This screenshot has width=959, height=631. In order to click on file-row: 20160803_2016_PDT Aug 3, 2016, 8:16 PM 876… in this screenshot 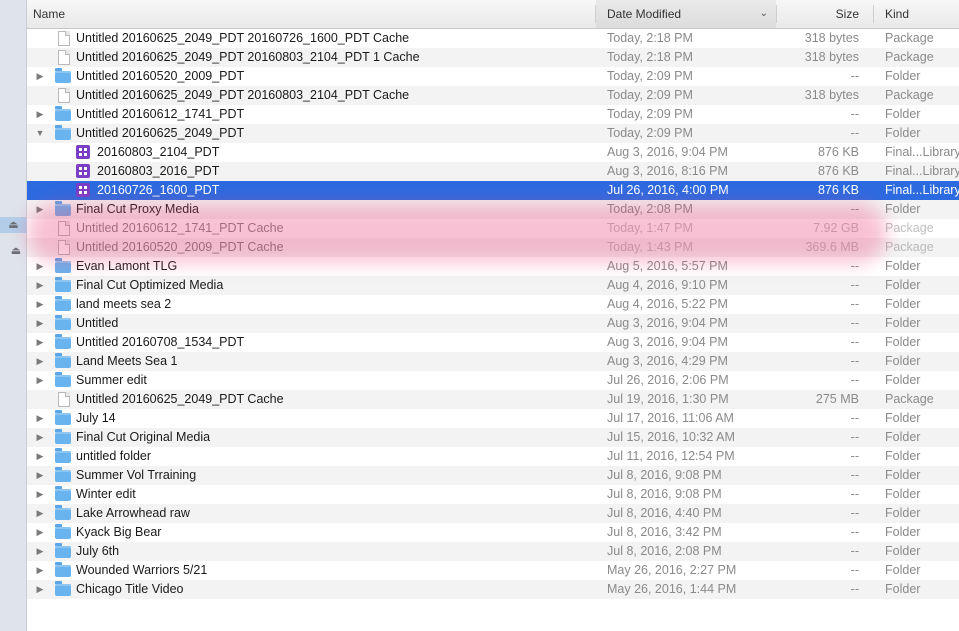, I will do `click(493, 171)`.